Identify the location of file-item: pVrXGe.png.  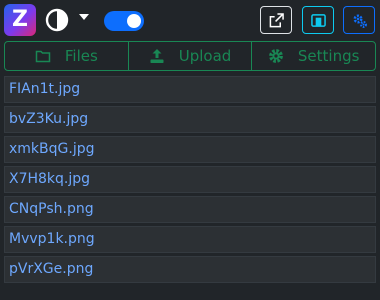
(190, 269).